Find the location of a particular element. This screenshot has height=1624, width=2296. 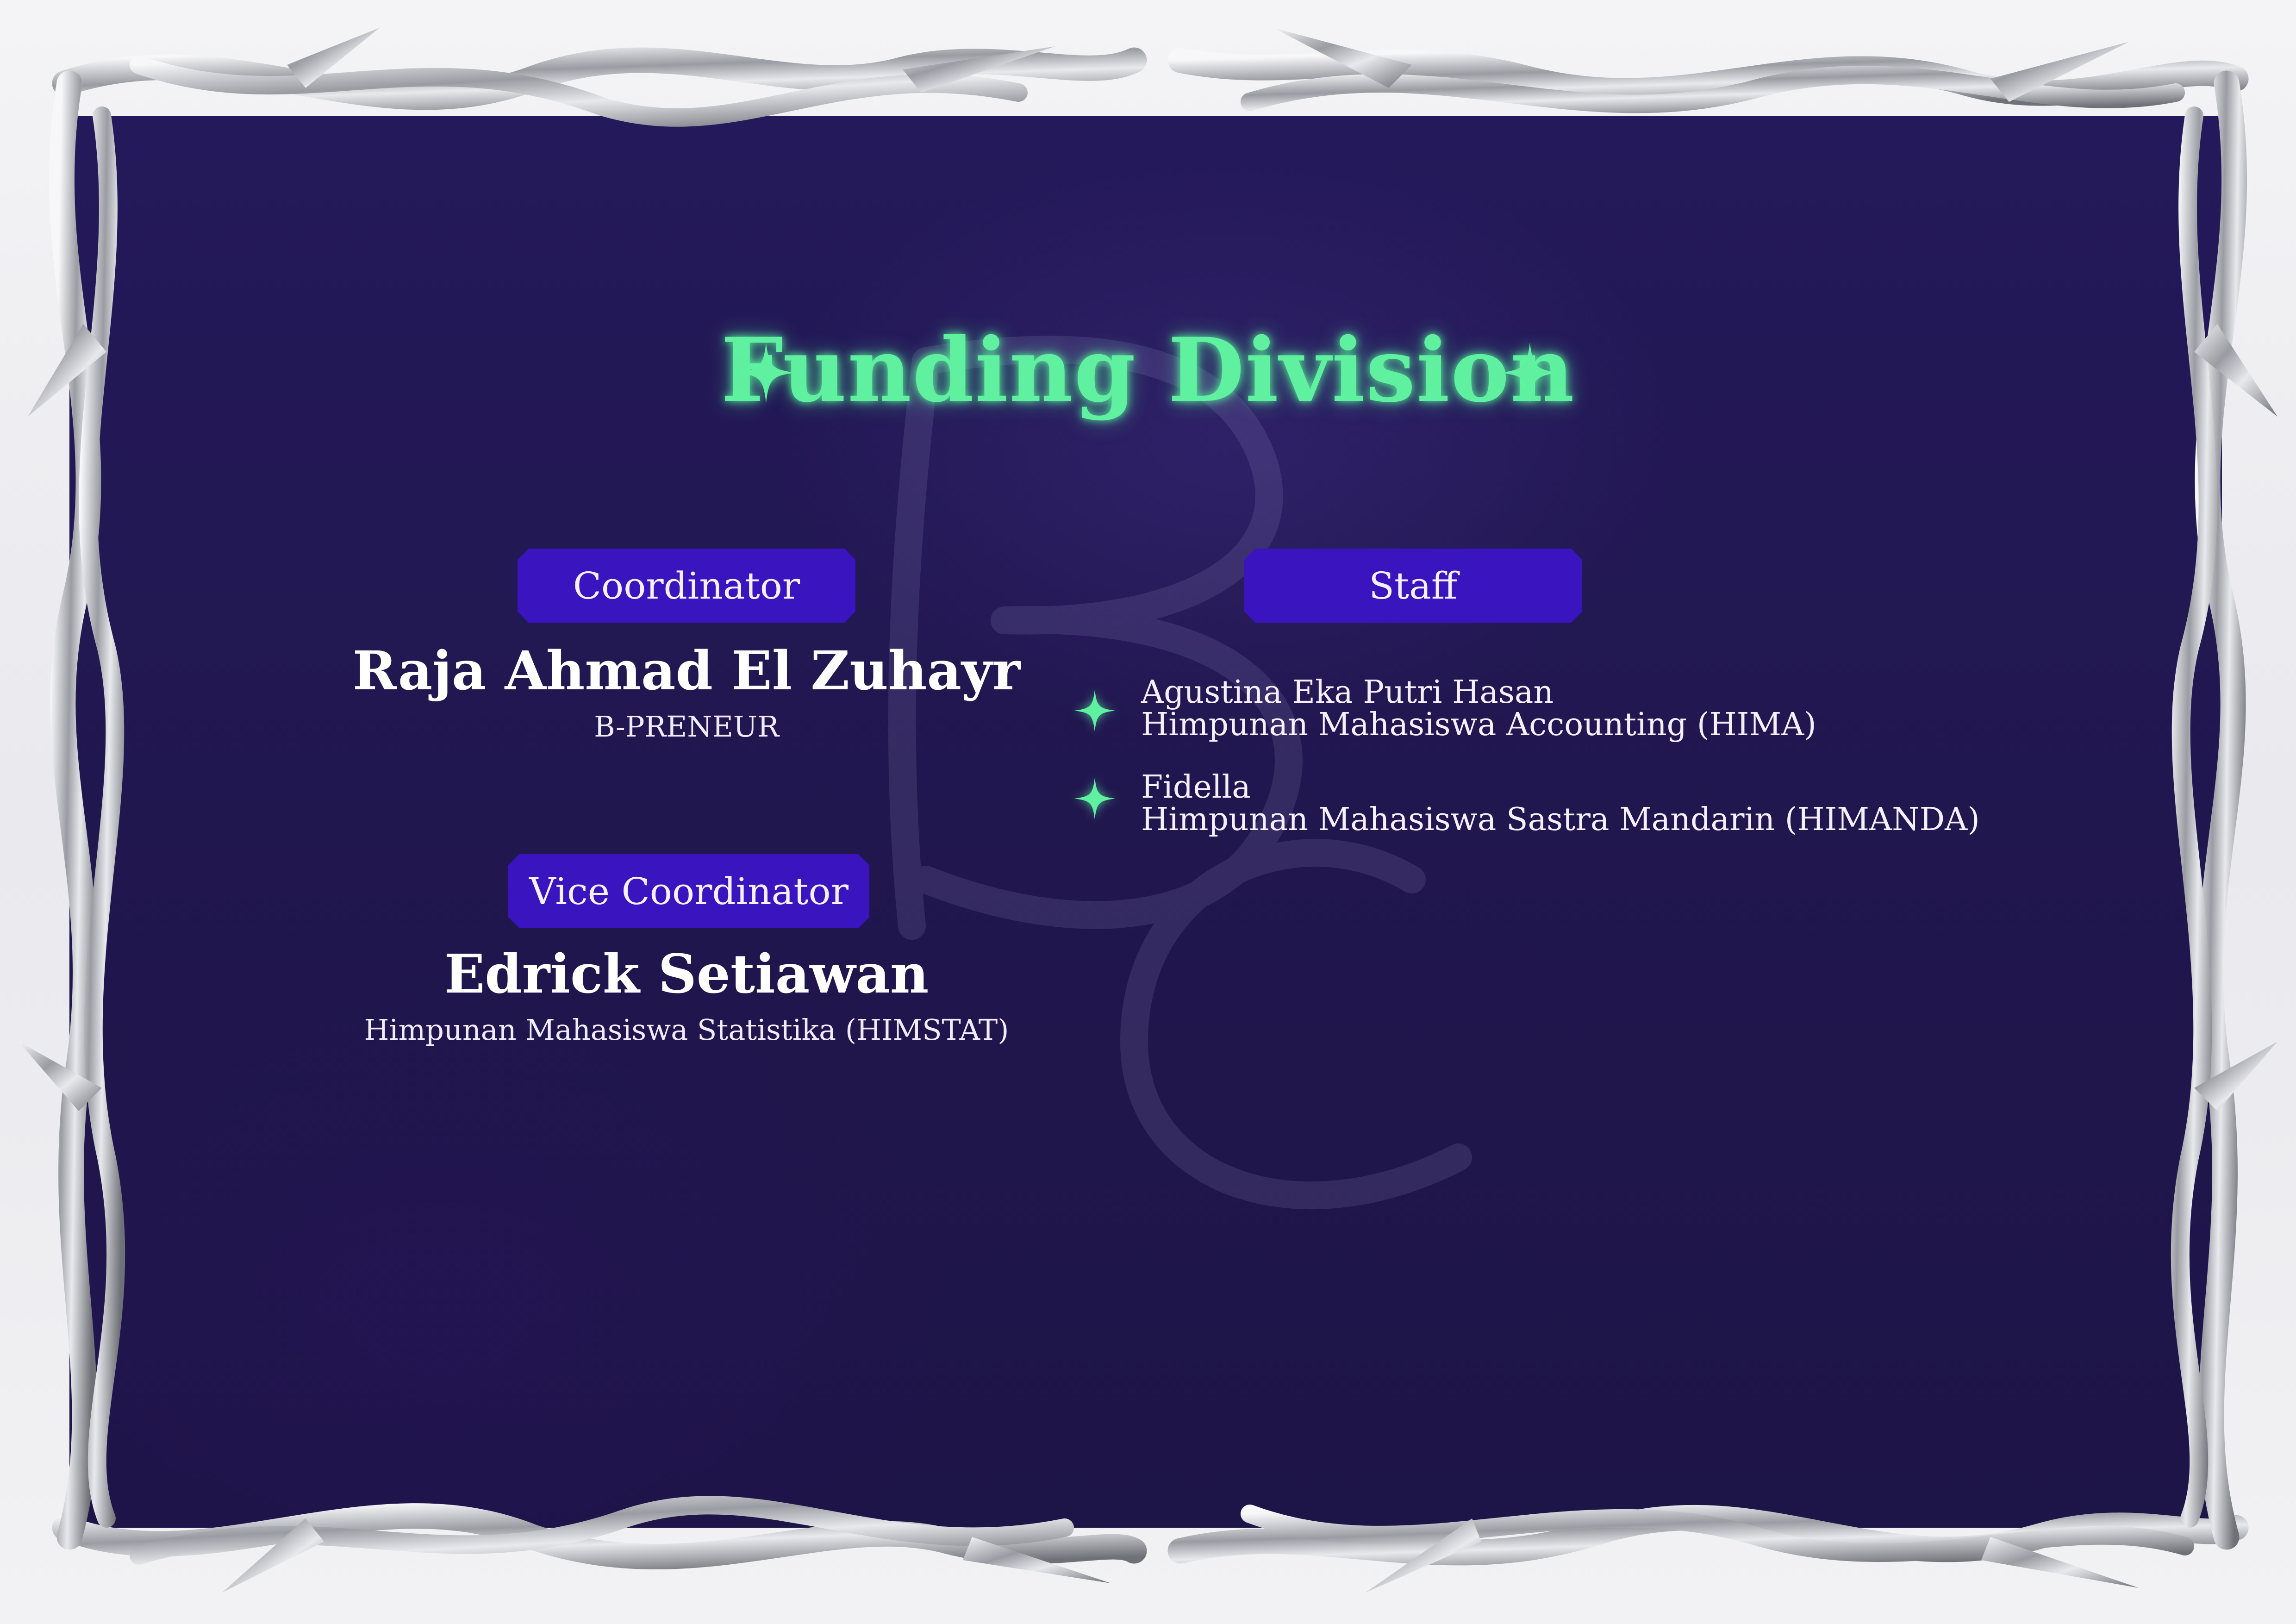

staff-member-org: Himpunan Mahasiswa Accounting (HIMA) is located at coordinates (1478, 724).